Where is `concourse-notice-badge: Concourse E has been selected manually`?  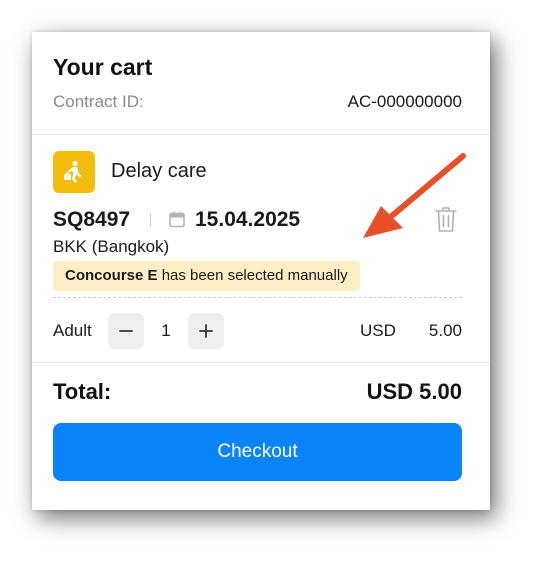 concourse-notice-badge: Concourse E has been selected manually is located at coordinates (206, 276).